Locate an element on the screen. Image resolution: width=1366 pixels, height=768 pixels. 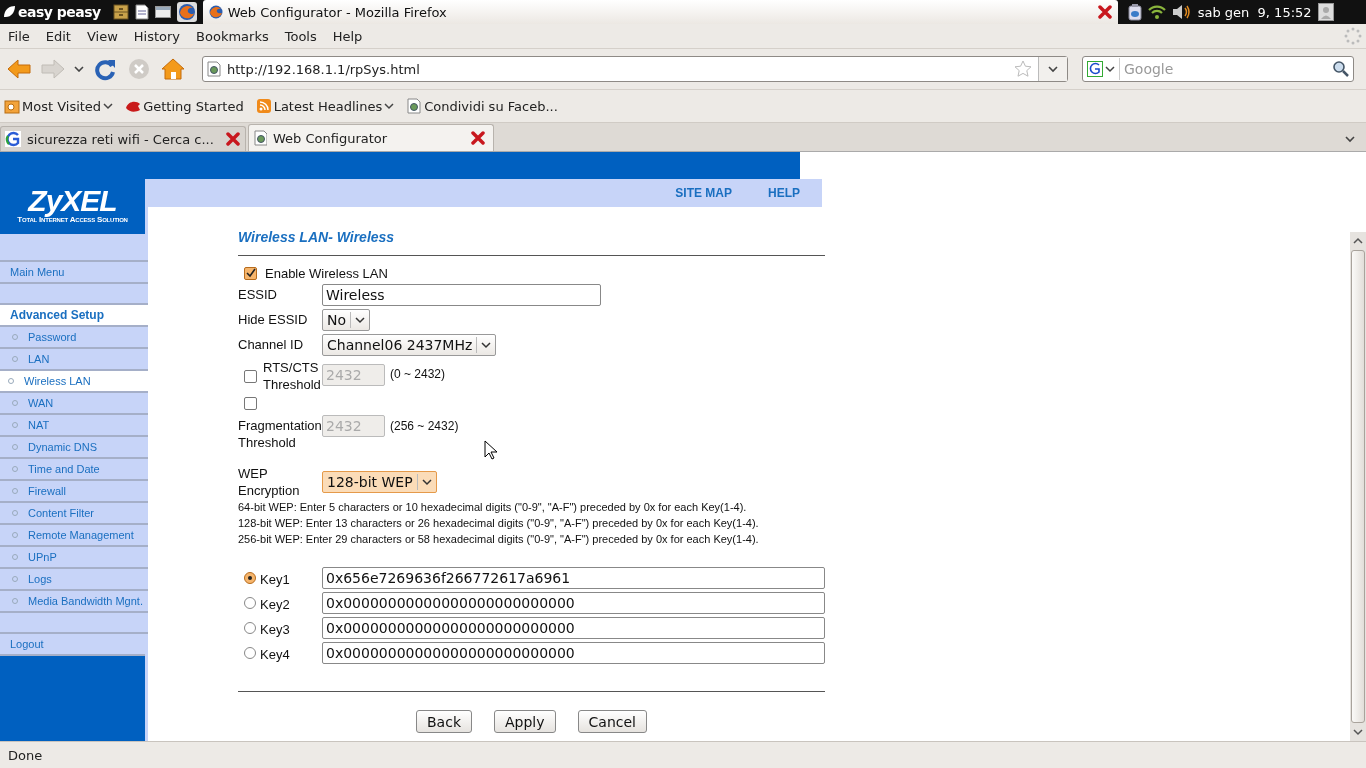
menu-item: Help is located at coordinates (347, 36).